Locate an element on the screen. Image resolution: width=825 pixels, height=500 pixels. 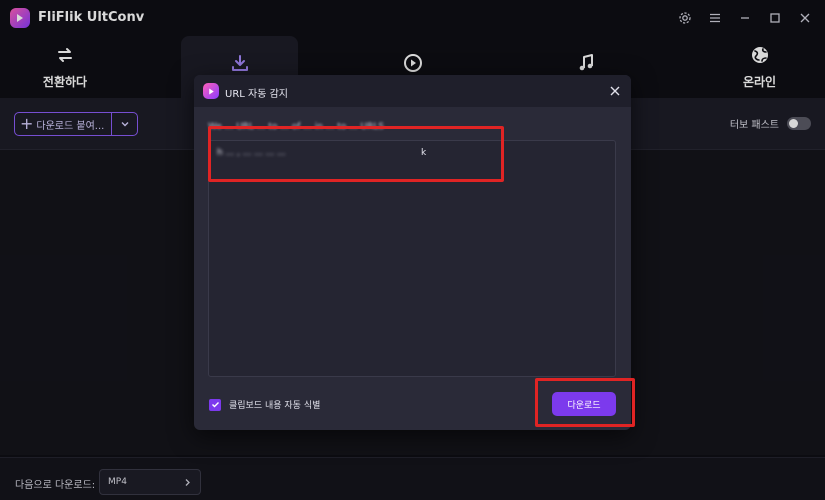
convert-arrows-icon is located at coordinates (65, 54).